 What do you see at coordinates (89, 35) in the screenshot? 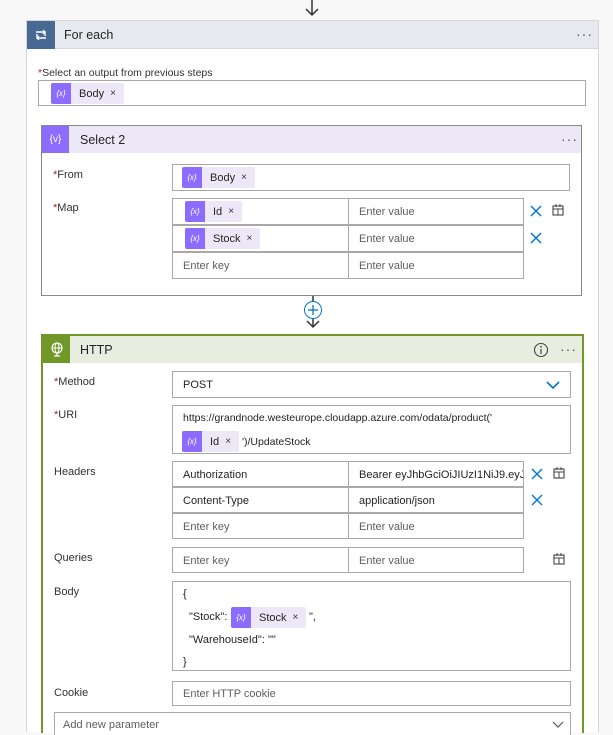
I see `foreach-title: For each` at bounding box center [89, 35].